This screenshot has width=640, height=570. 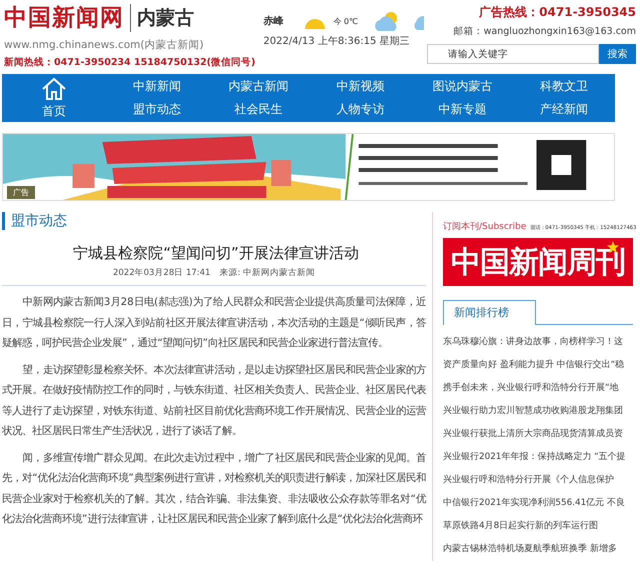 What do you see at coordinates (337, 41) in the screenshot?
I see `date-time: 2022/4/13 上午8:36:15 星期三` at bounding box center [337, 41].